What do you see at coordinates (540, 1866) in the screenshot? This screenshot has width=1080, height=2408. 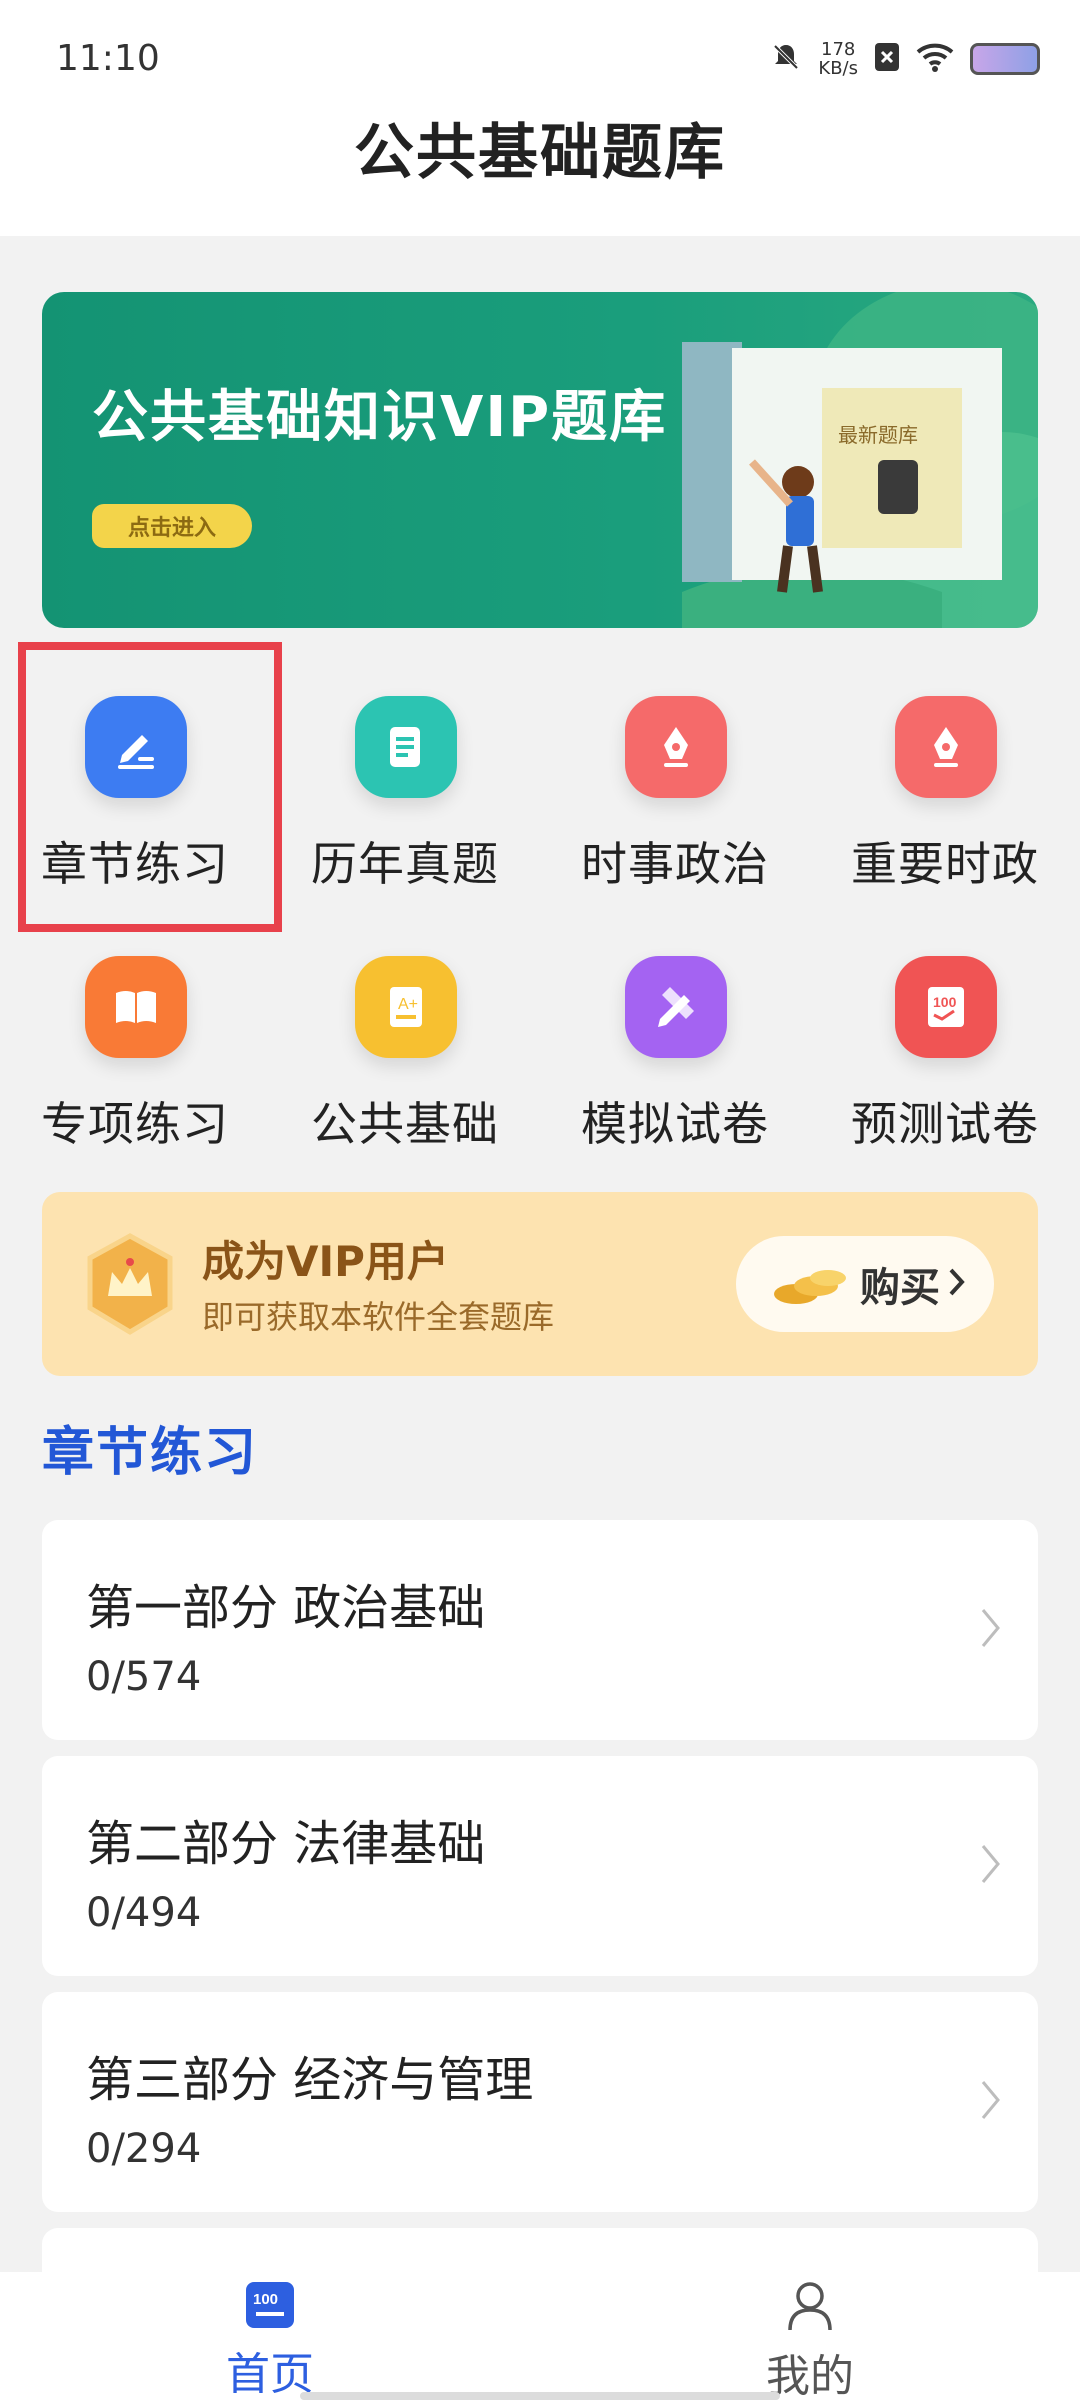 I see `list-item: 第二部分 法律基础 0/494` at bounding box center [540, 1866].